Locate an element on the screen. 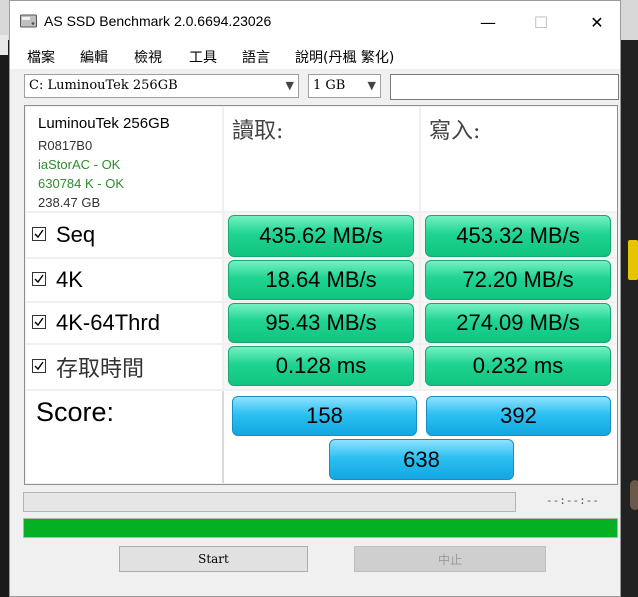 The image size is (638, 597). maximize-icon: ☐ is located at coordinates (541, 22).